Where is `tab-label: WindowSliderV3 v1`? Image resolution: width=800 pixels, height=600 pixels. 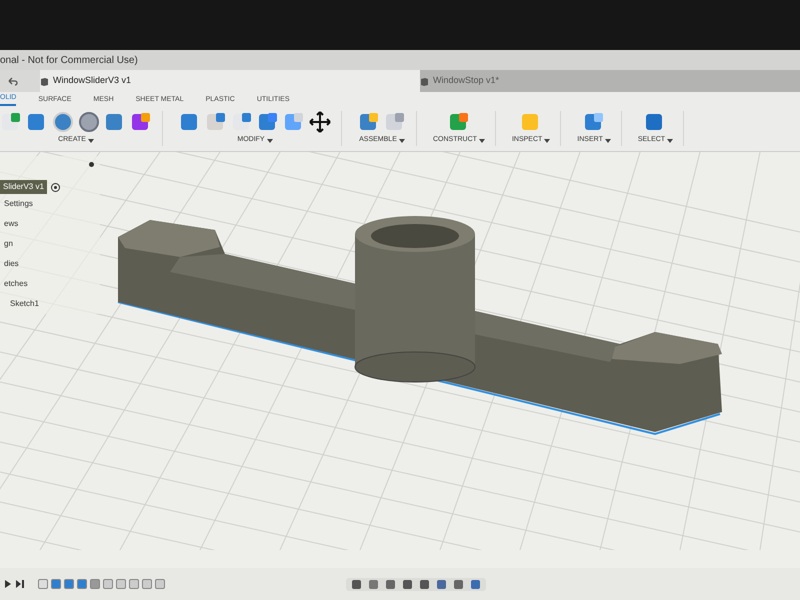
tab-label: WindowSliderV3 v1 is located at coordinates (92, 81).